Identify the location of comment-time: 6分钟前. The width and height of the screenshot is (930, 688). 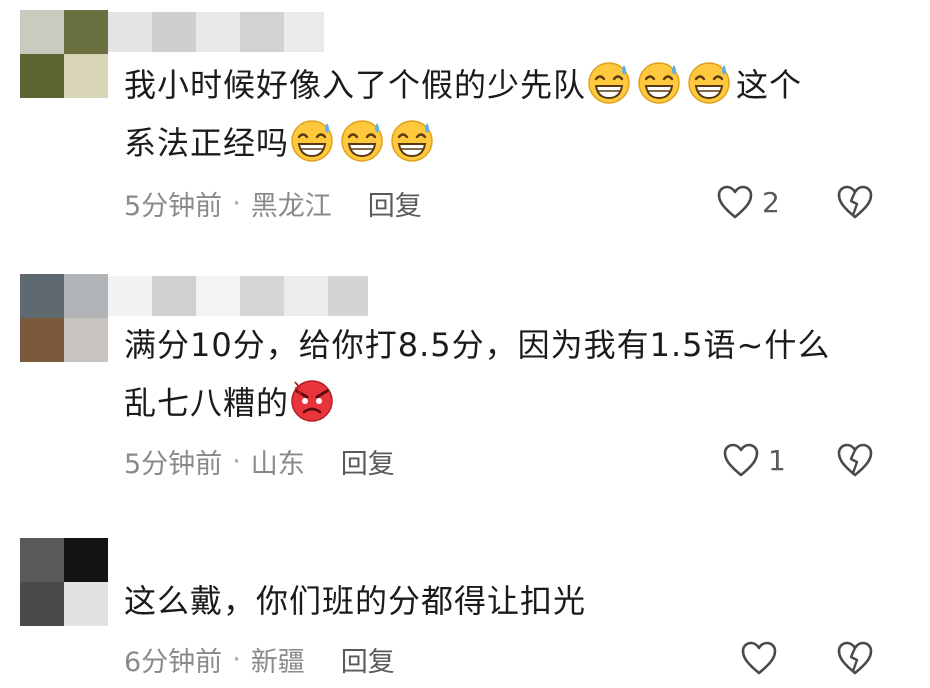
(173, 662).